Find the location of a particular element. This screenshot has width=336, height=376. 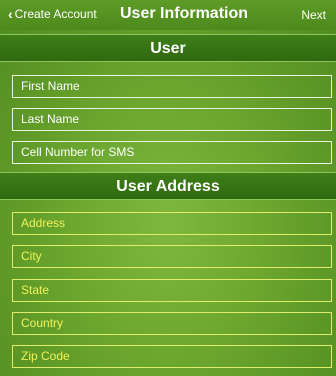

next-button: Next is located at coordinates (313, 15).